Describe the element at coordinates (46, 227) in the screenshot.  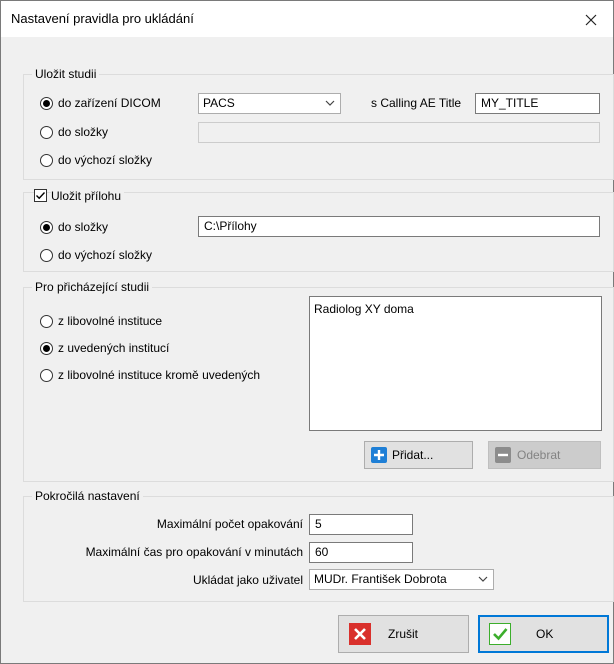
I see `radio-attachment-folder` at that location.